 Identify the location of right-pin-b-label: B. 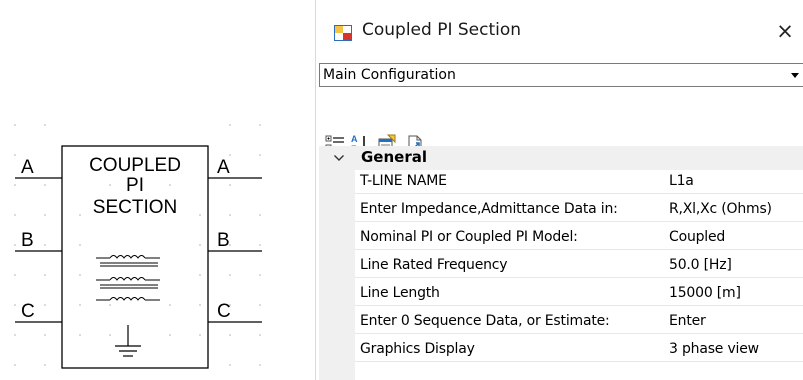
(223, 240).